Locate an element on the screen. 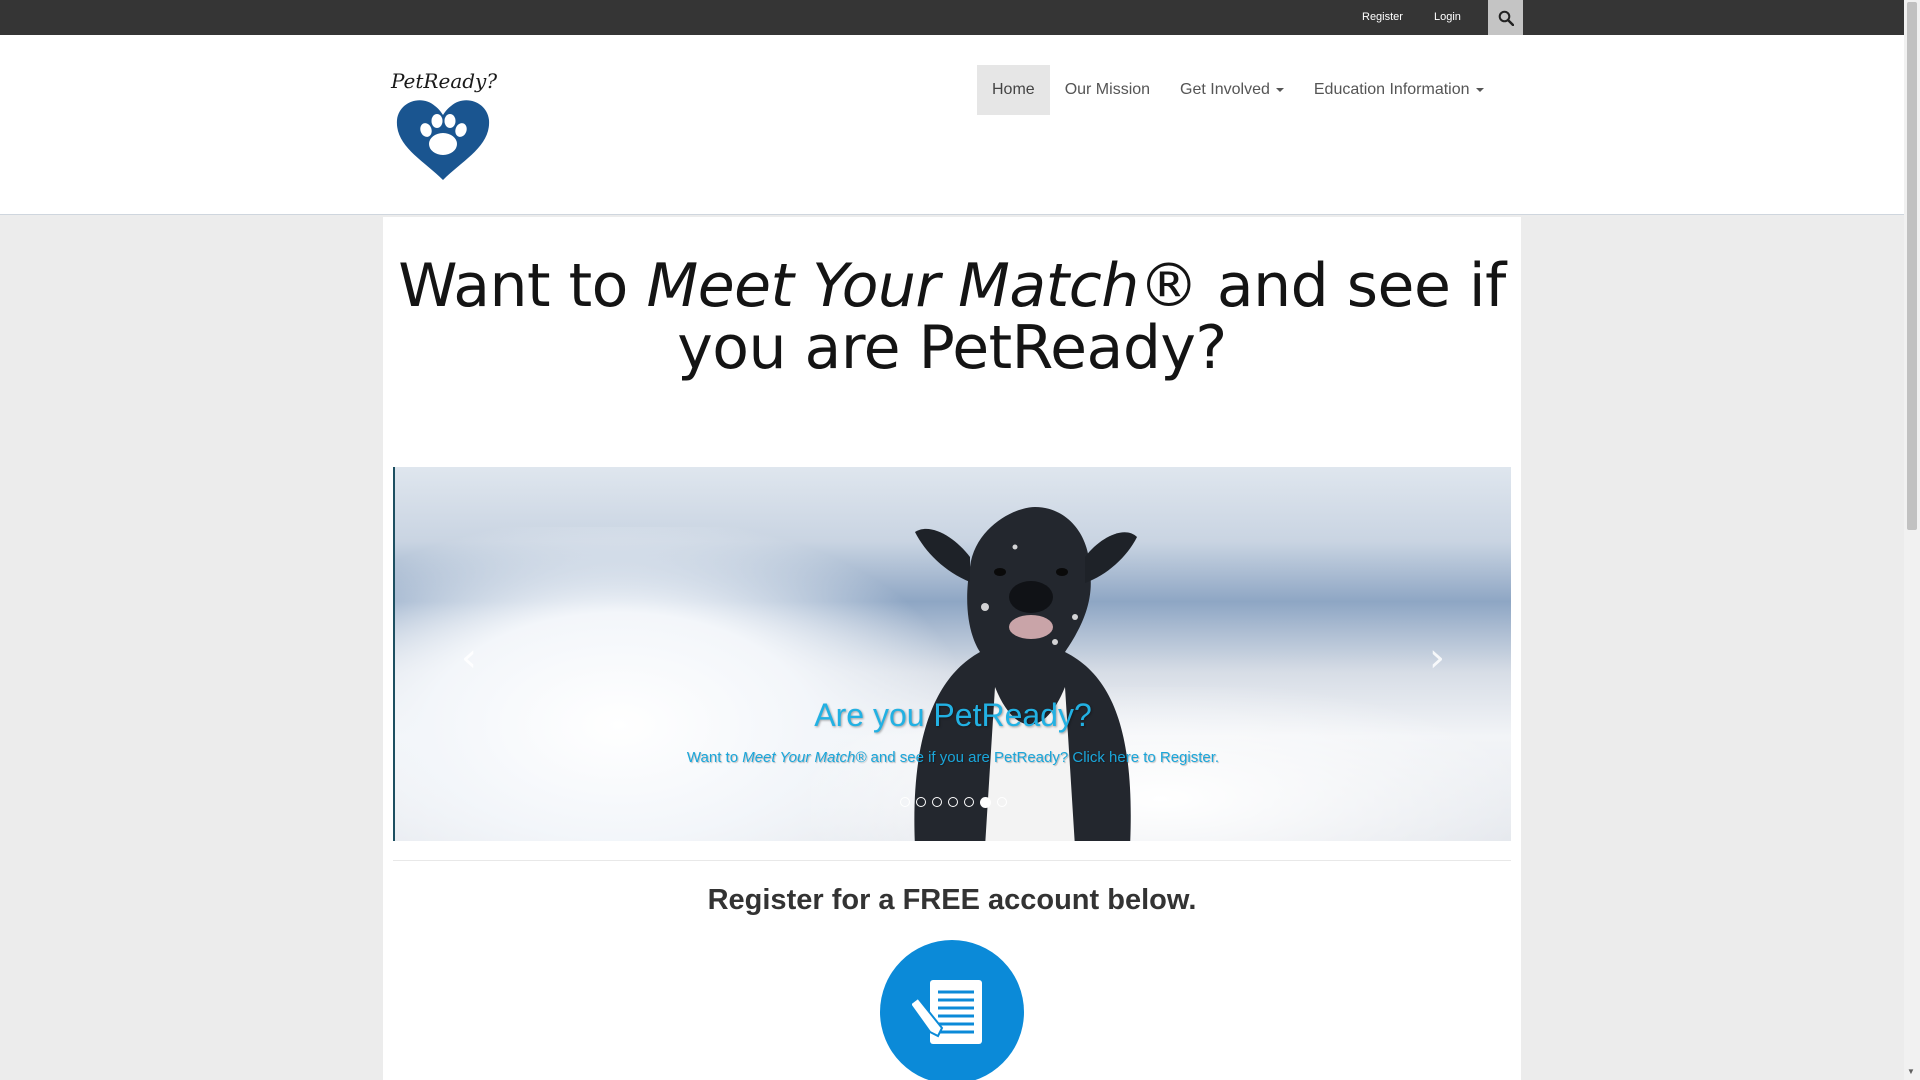  nav-our-mission-label: Our Mission is located at coordinates (1107, 89).